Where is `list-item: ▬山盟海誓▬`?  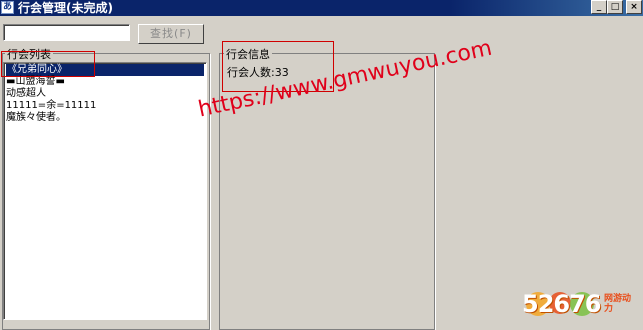 list-item: ▬山盟海誓▬ is located at coordinates (35, 82).